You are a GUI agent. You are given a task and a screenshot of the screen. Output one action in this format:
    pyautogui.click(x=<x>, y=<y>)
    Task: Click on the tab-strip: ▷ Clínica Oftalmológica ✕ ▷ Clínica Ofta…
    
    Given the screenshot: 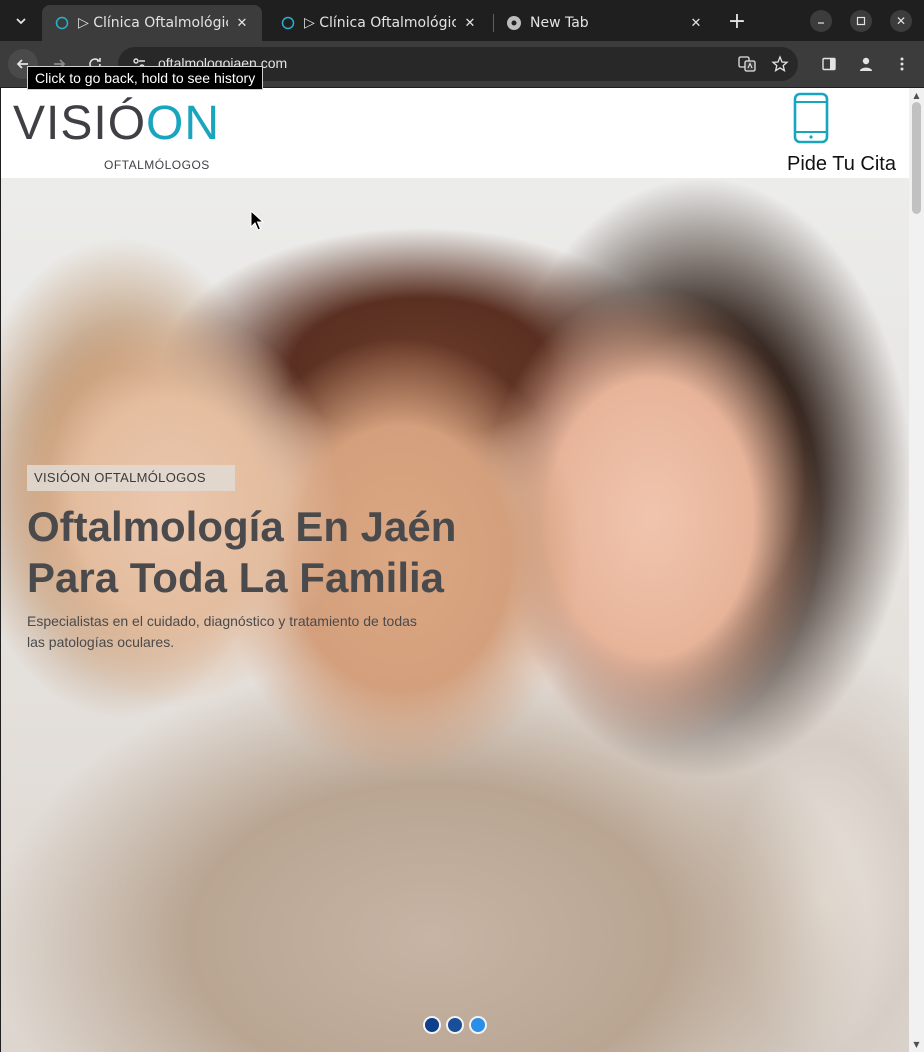 What is the action you would take?
    pyautogui.click(x=462, y=20)
    